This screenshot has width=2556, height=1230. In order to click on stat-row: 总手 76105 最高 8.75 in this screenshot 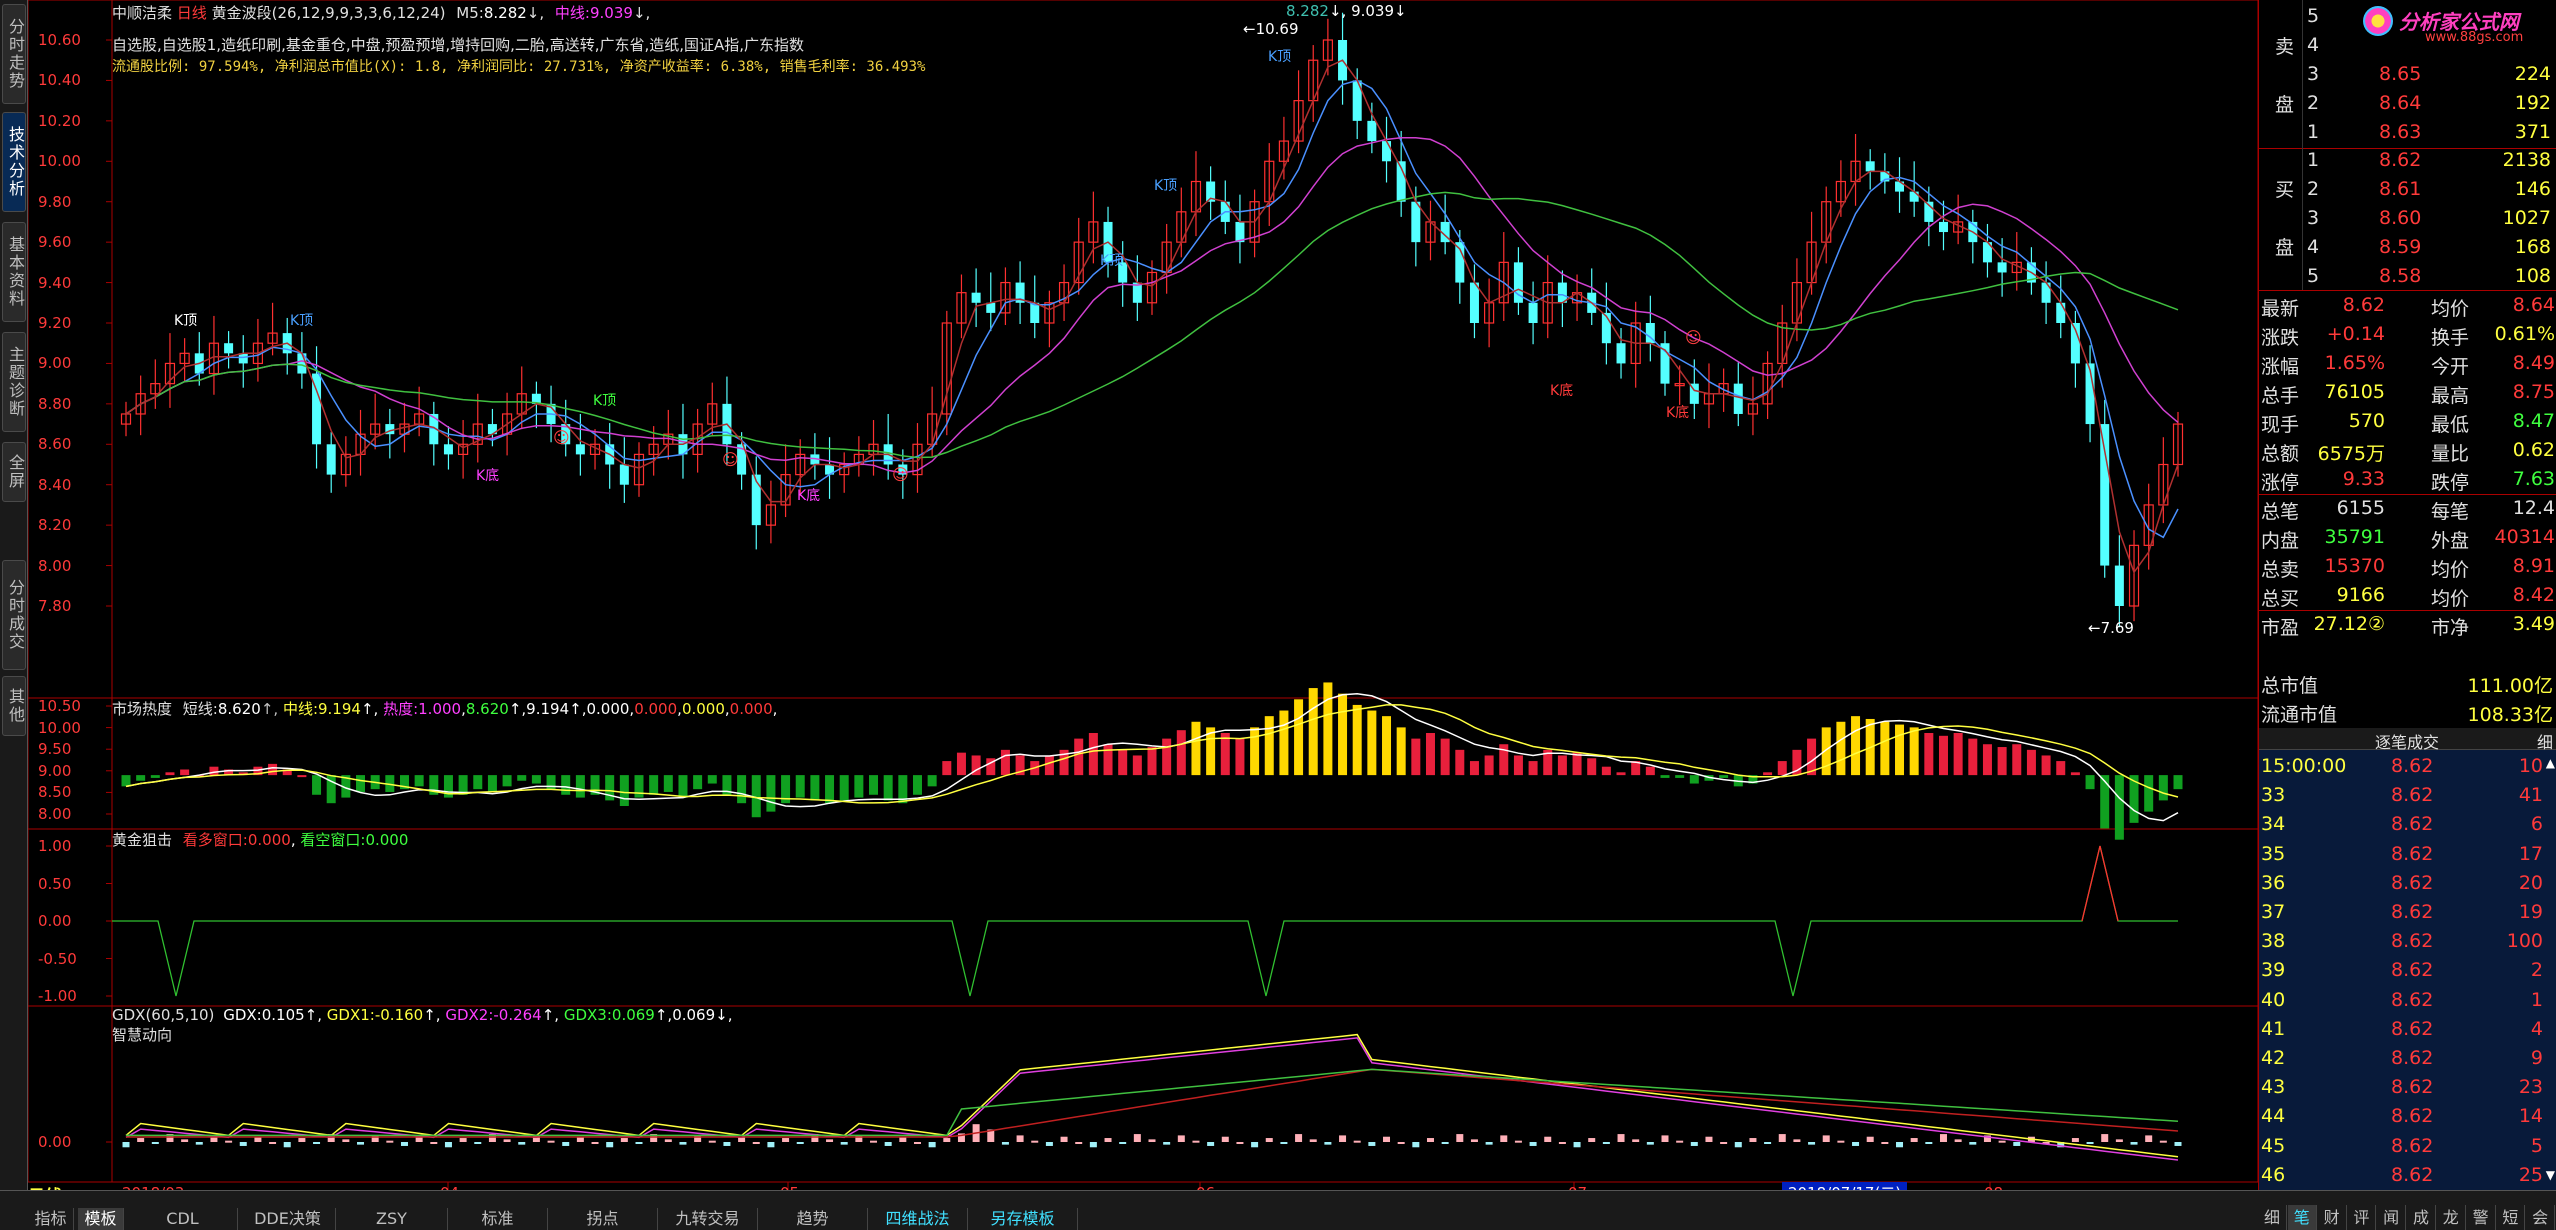, I will do `click(2407, 392)`.